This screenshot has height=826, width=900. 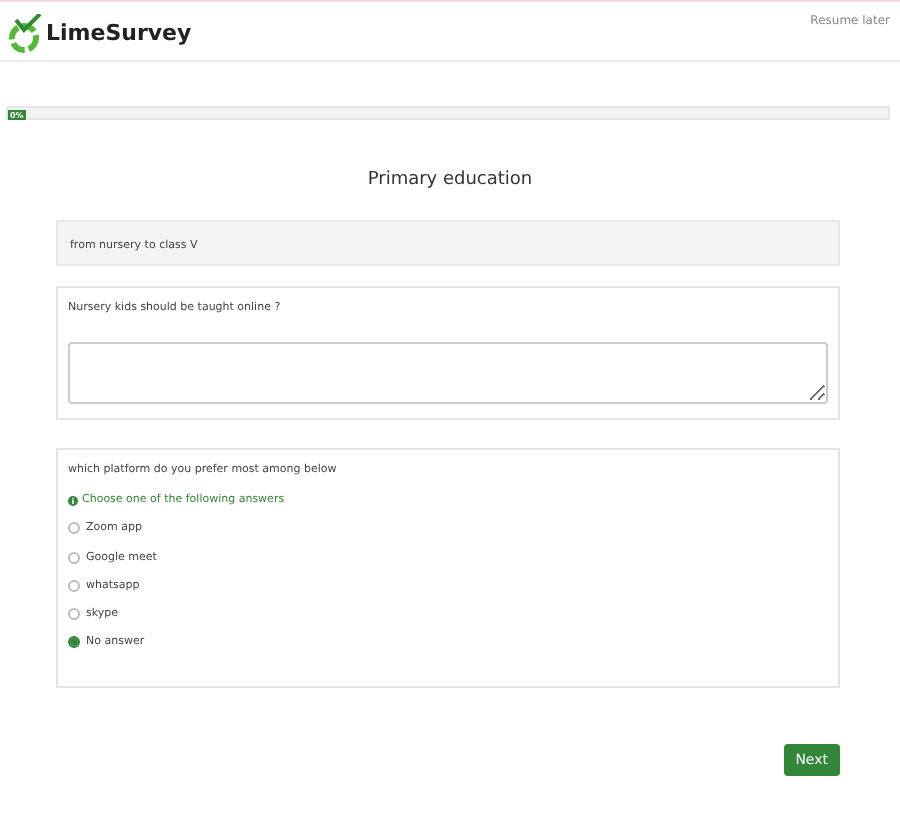 I want to click on answer-field, so click(x=448, y=372).